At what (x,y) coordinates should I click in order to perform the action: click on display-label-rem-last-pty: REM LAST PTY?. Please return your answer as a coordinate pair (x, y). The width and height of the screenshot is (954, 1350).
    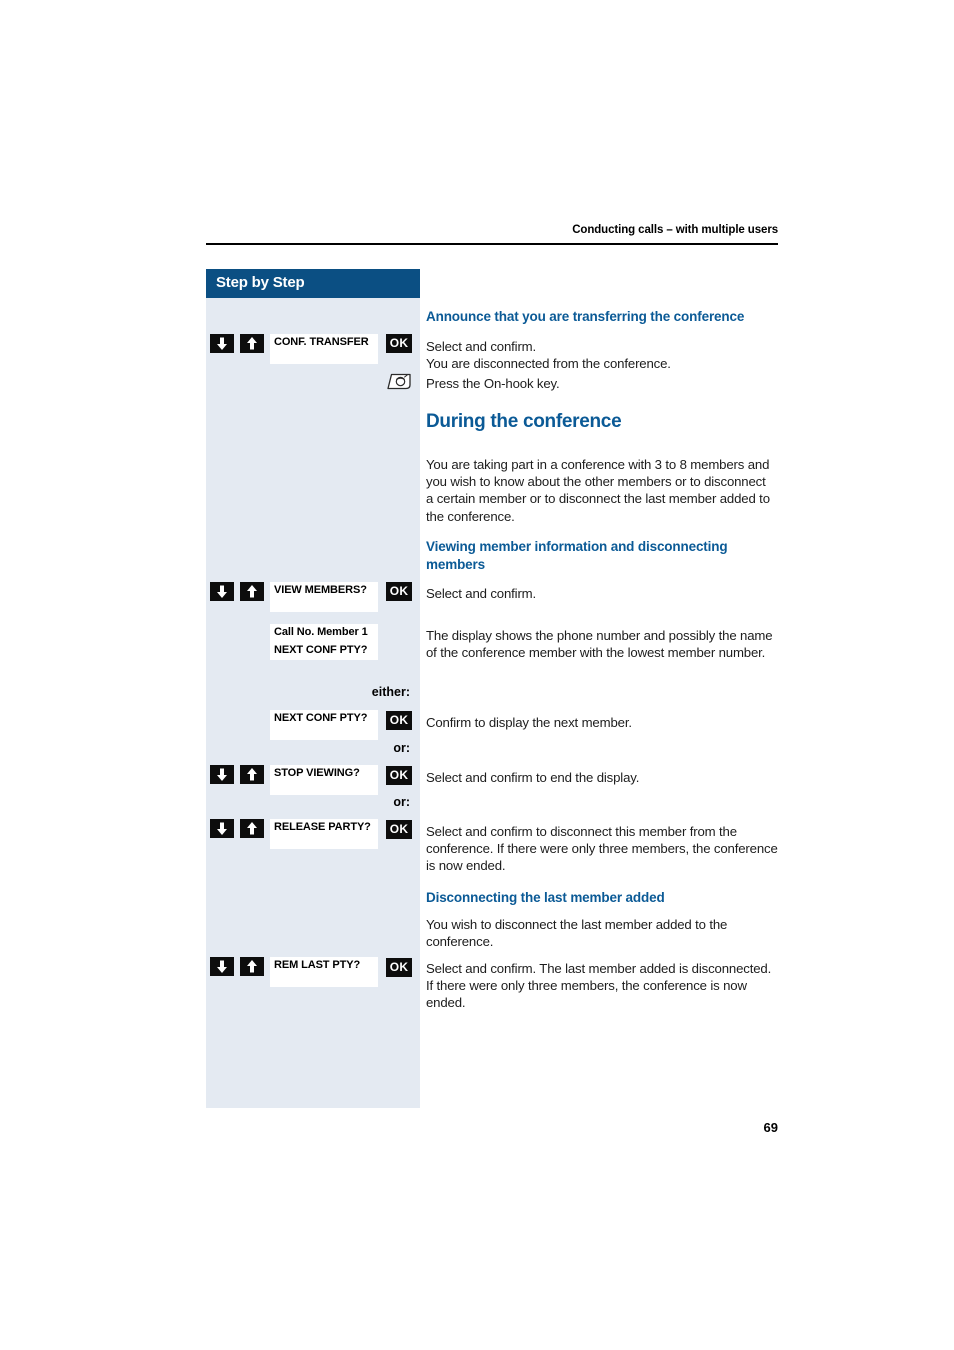
    Looking at the image, I should click on (324, 972).